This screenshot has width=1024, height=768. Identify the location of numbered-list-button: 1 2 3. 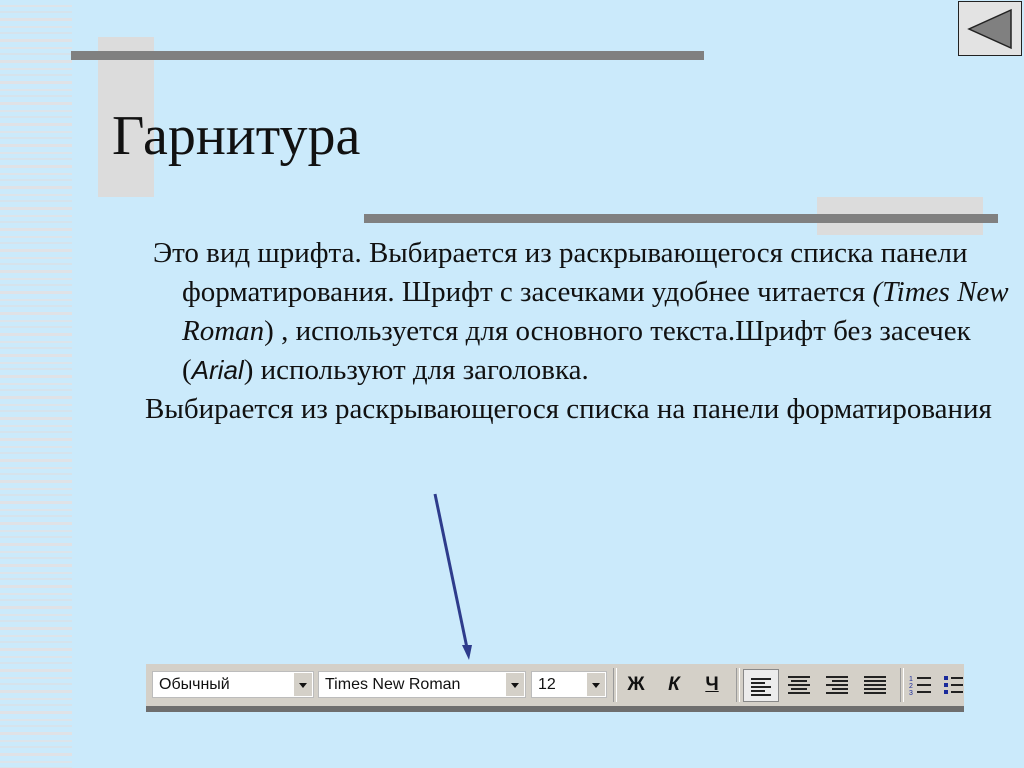
(921, 685).